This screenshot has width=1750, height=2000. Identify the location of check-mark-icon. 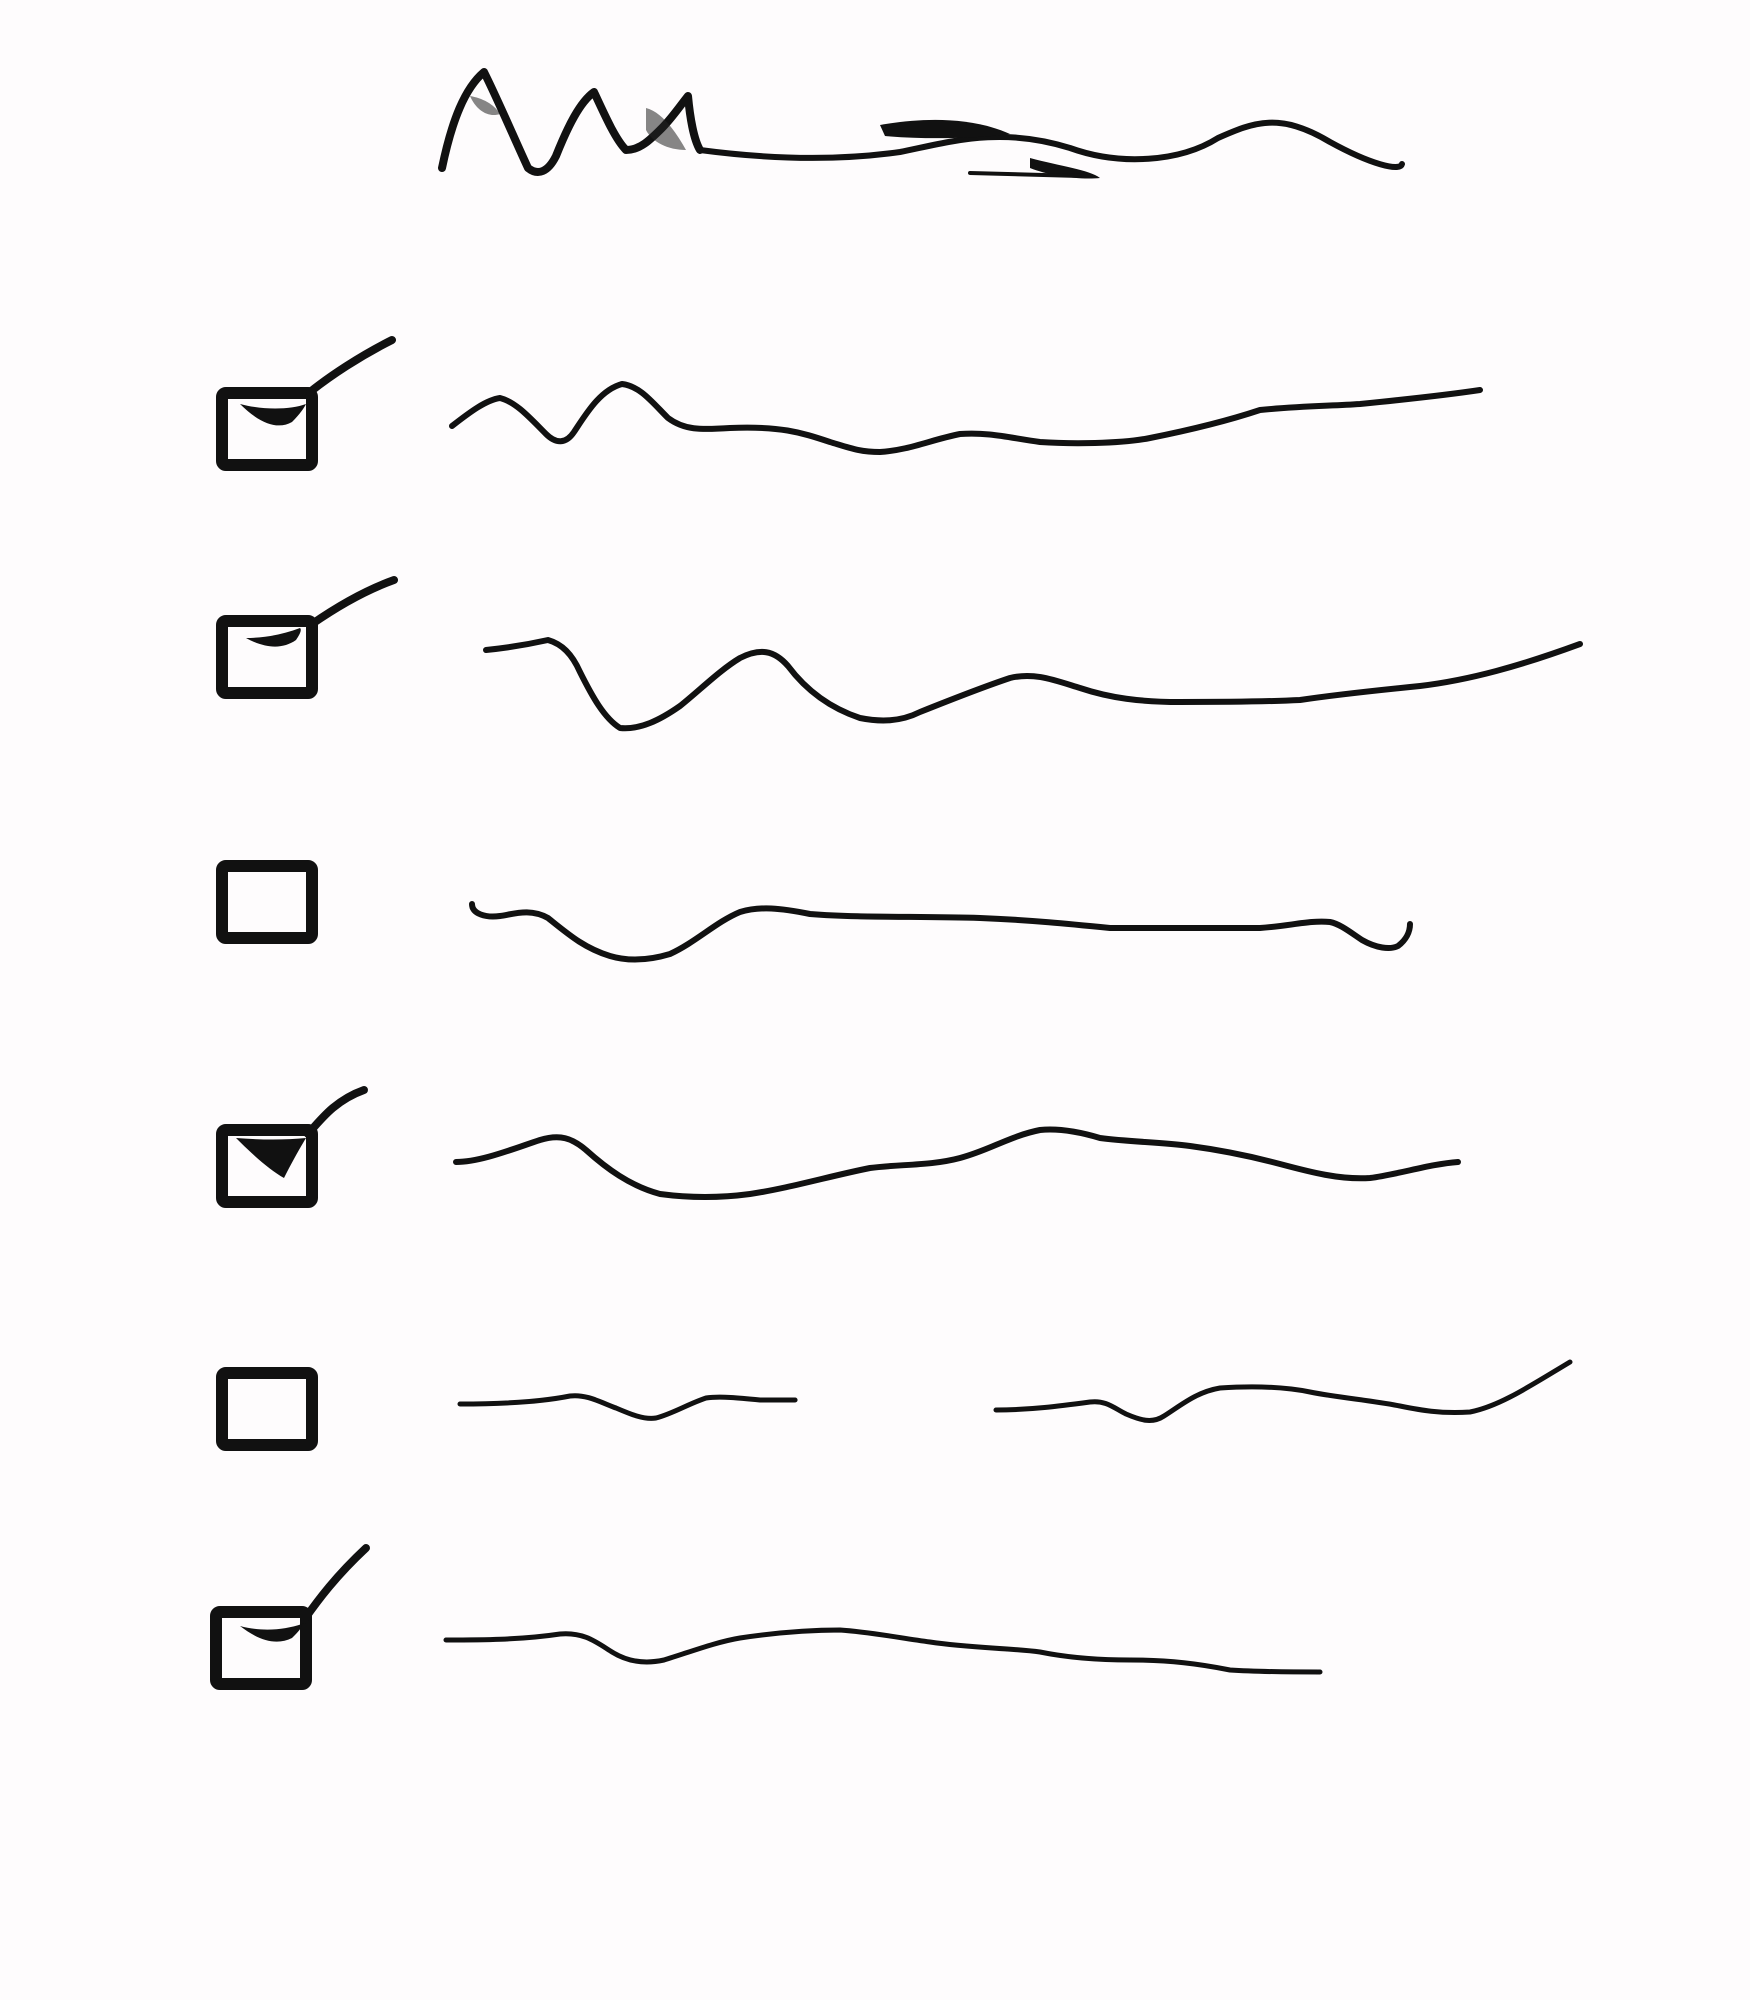
(322, 611).